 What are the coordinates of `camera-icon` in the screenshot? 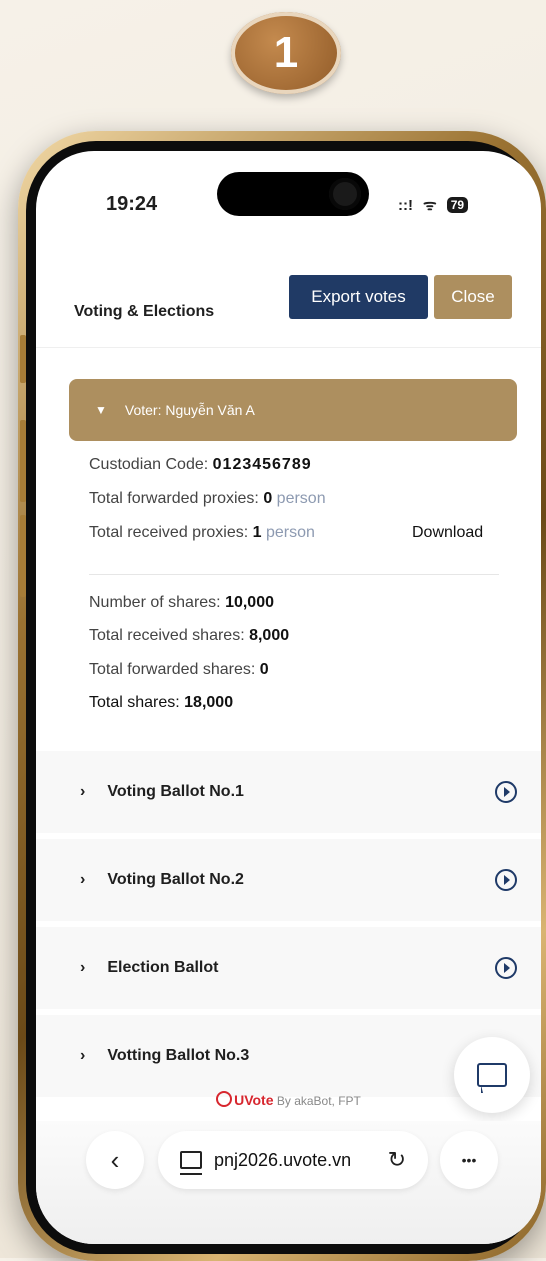 It's located at (345, 194).